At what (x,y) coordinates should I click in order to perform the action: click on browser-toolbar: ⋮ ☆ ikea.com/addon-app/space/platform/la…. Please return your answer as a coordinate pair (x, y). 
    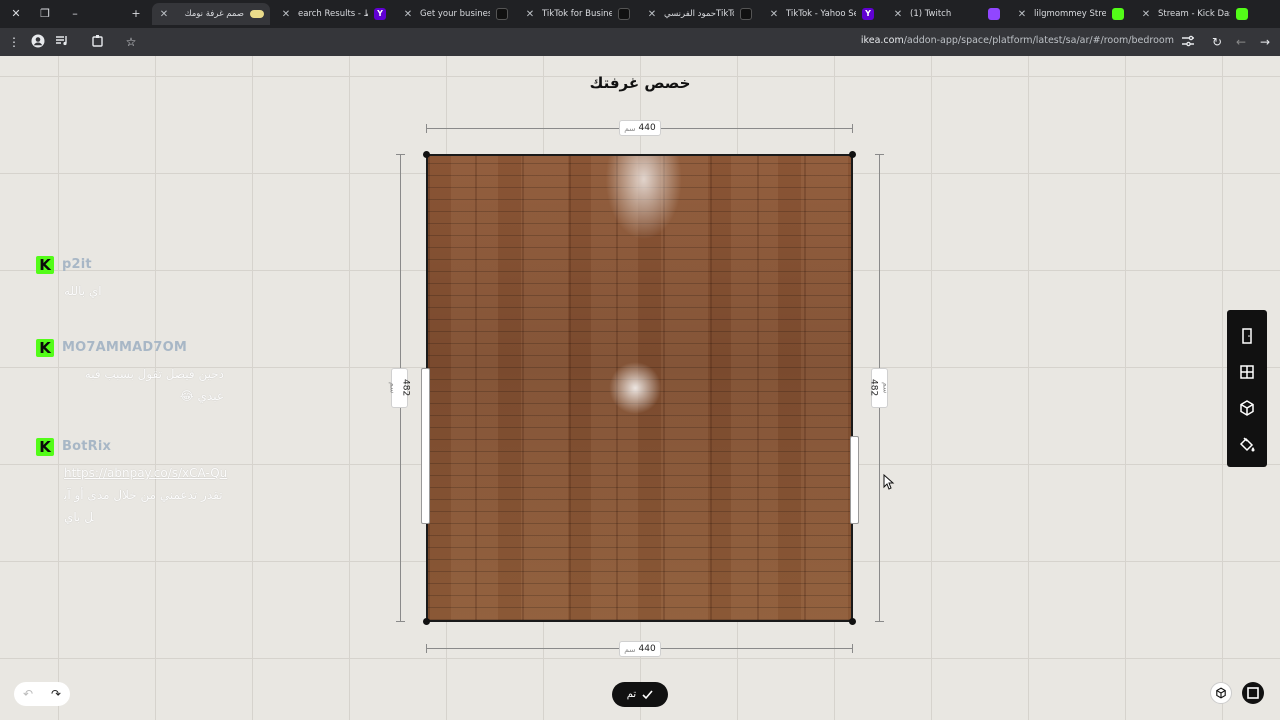
    Looking at the image, I should click on (640, 42).